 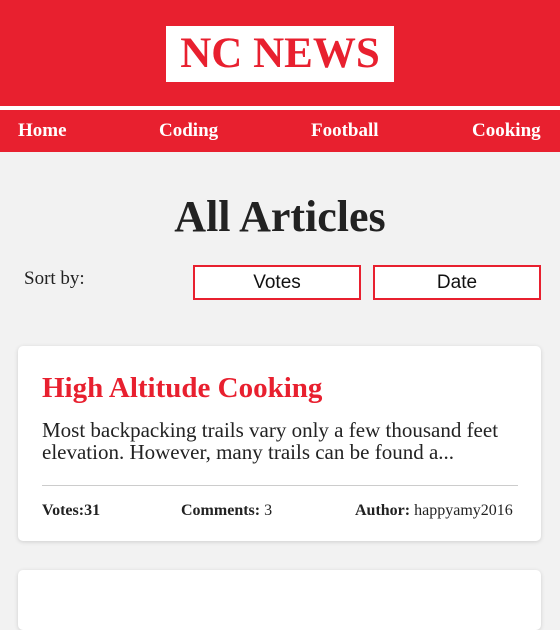 What do you see at coordinates (182, 388) in the screenshot?
I see `article-title: High Altitude Cooking` at bounding box center [182, 388].